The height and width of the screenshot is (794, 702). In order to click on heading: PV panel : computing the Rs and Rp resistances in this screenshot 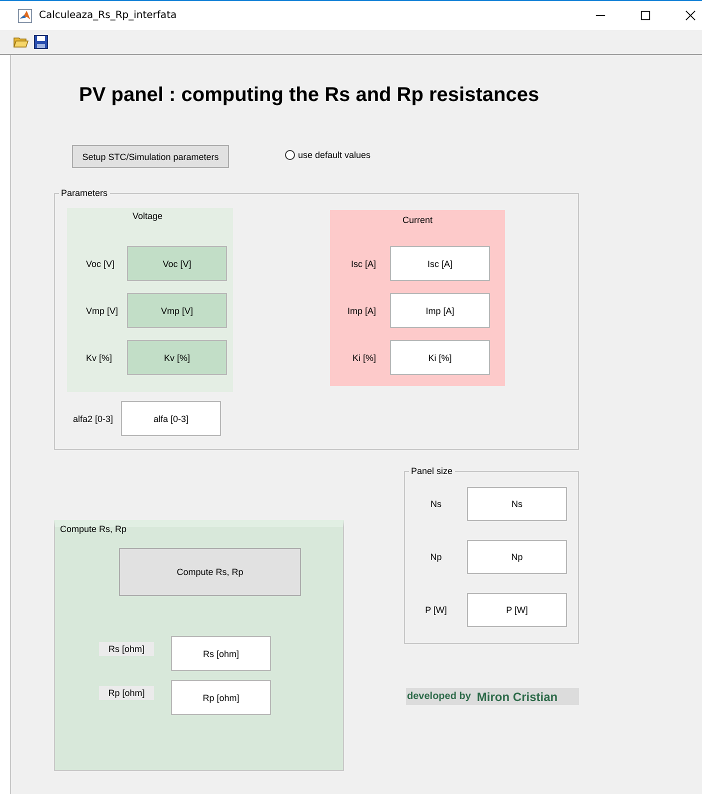, I will do `click(309, 95)`.